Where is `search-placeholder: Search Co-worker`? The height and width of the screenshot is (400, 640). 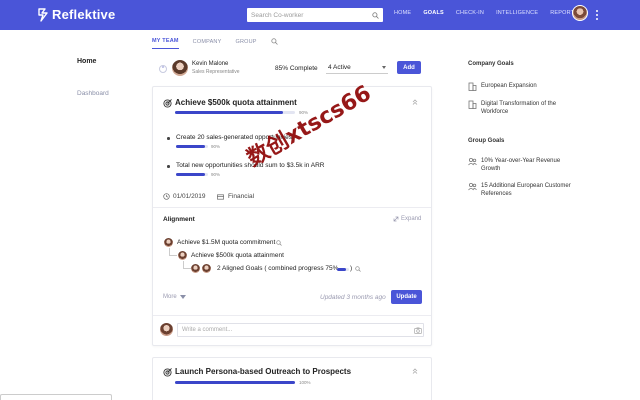
search-placeholder: Search Co-worker is located at coordinates (277, 15).